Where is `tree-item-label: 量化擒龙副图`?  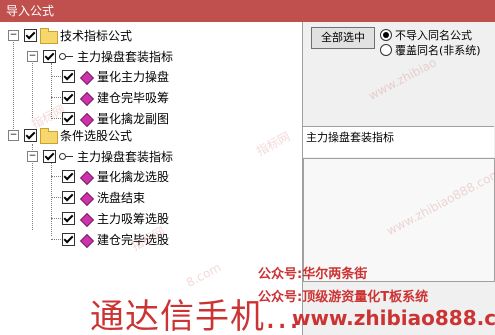 tree-item-label: 量化擒龙副图 is located at coordinates (133, 118).